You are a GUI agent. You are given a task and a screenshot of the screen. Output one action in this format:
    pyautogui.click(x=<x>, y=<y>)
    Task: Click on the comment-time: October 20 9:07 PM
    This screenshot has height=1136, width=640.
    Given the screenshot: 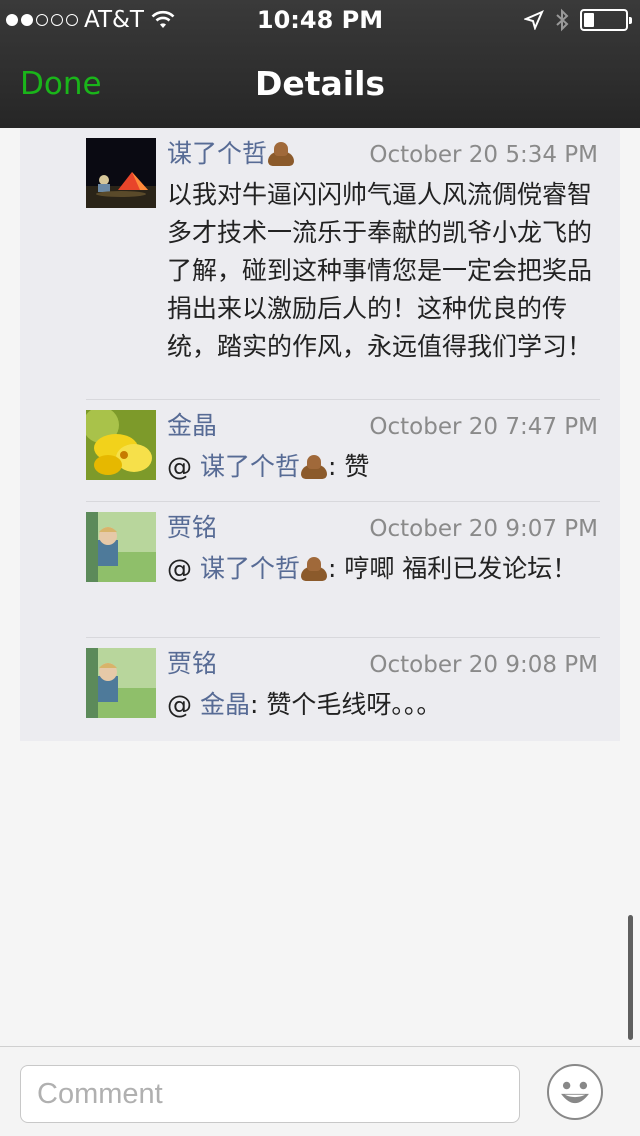 What is the action you would take?
    pyautogui.click(x=483, y=529)
    